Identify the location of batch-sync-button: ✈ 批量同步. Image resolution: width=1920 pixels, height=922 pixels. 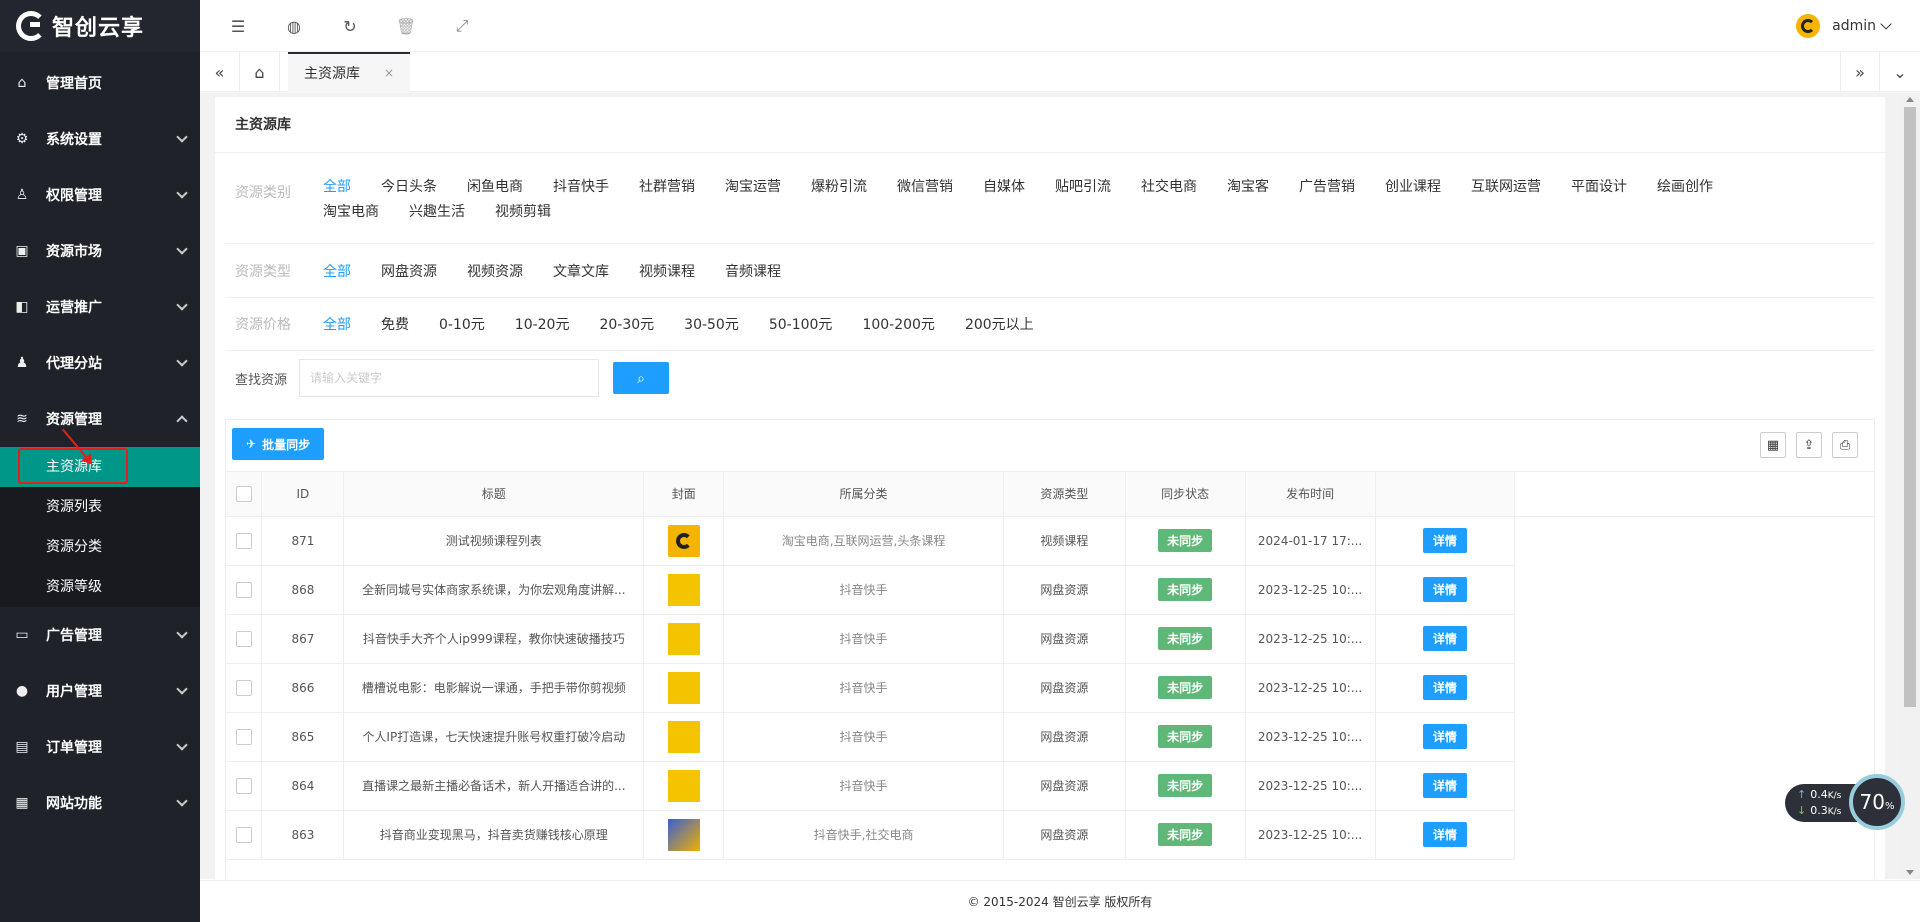
(278, 444).